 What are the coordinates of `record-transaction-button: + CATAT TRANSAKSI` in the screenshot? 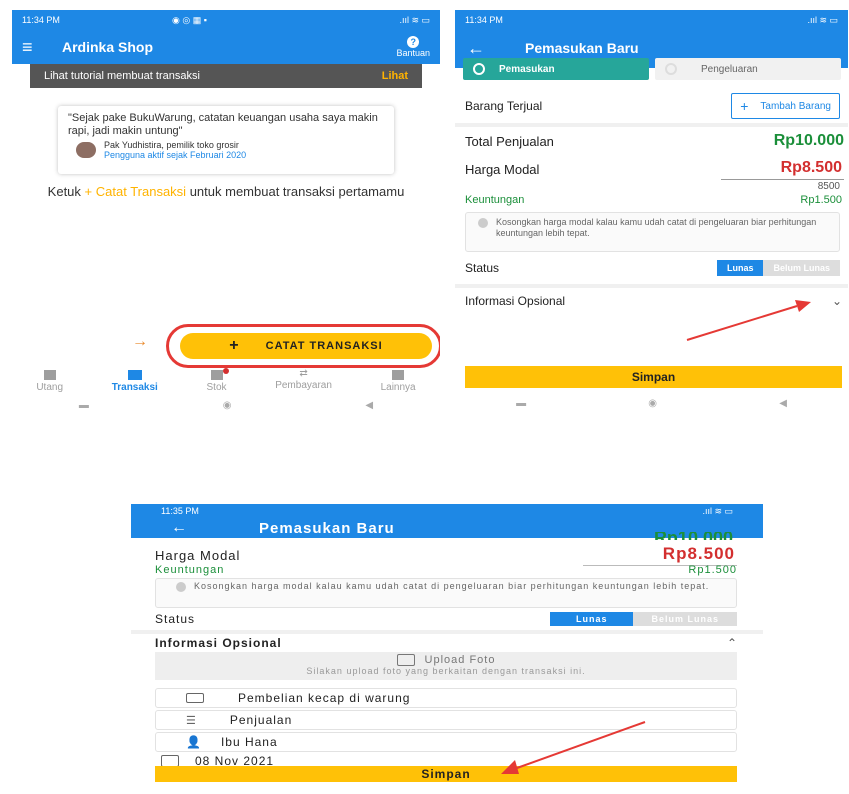 It's located at (306, 346).